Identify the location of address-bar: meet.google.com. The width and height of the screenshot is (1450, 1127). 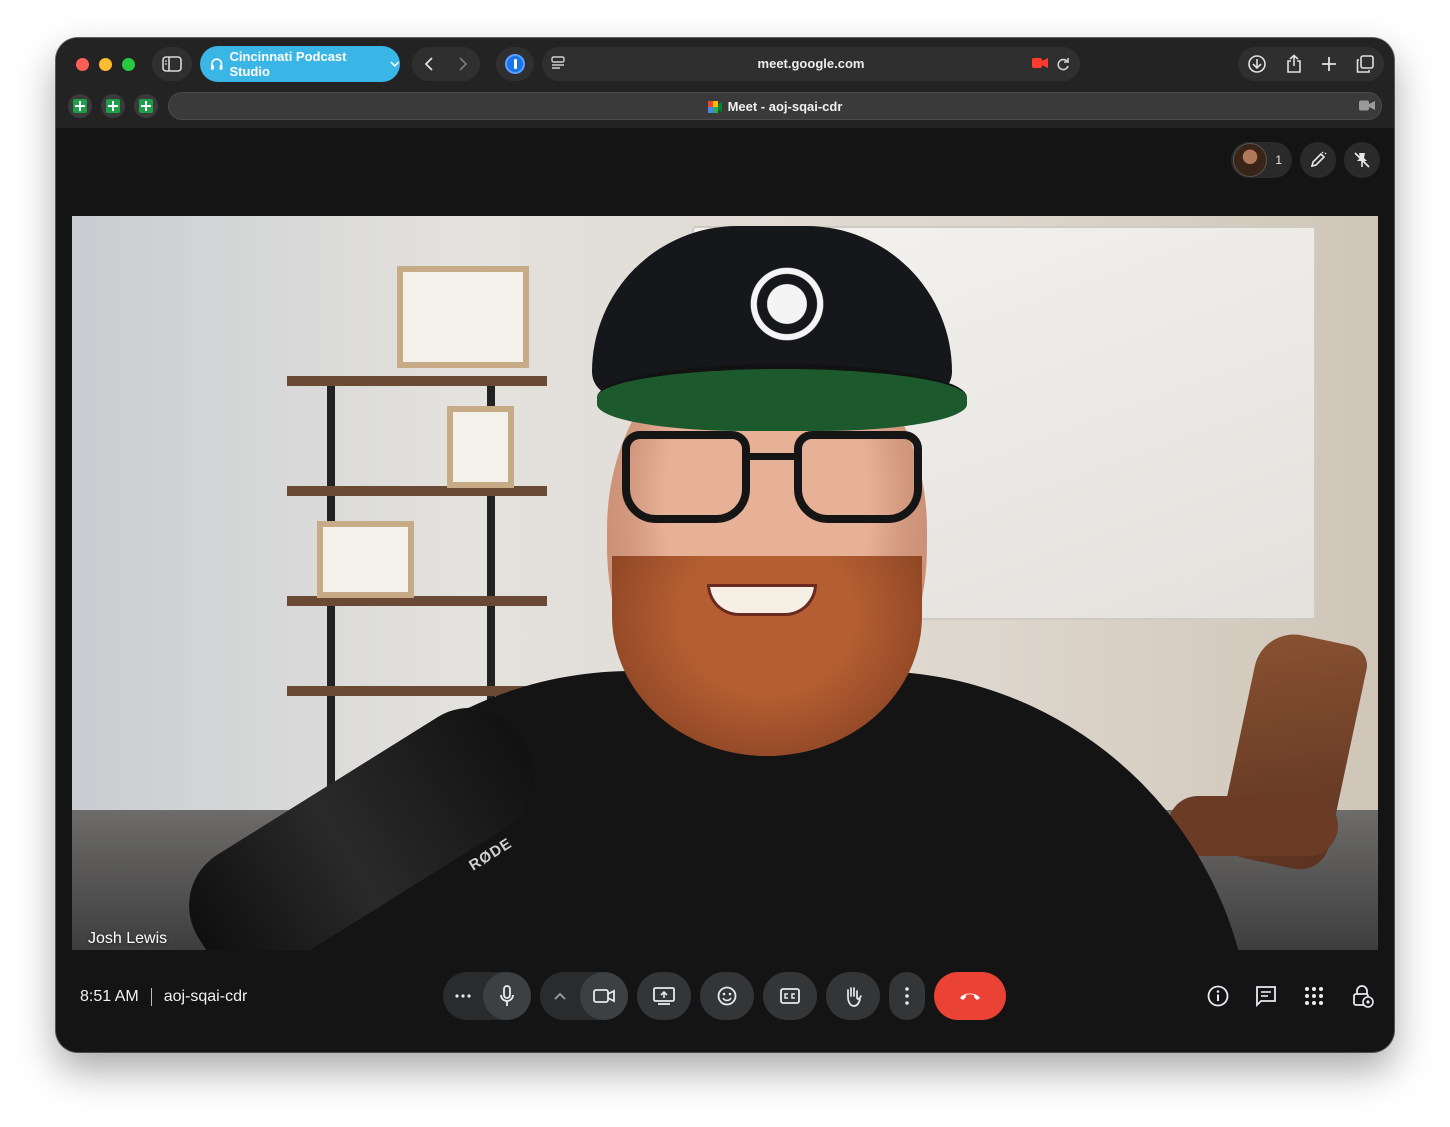
(811, 64).